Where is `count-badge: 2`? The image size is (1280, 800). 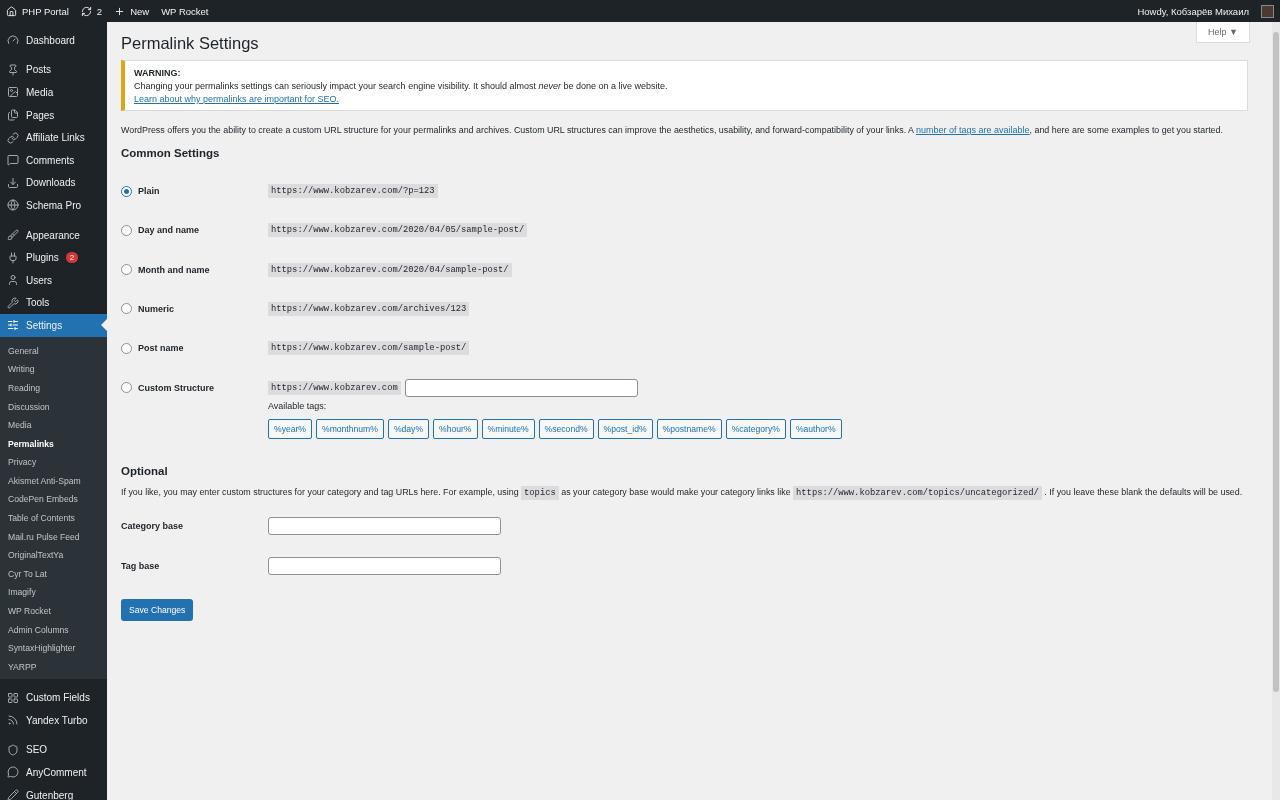
count-badge: 2 is located at coordinates (72, 258).